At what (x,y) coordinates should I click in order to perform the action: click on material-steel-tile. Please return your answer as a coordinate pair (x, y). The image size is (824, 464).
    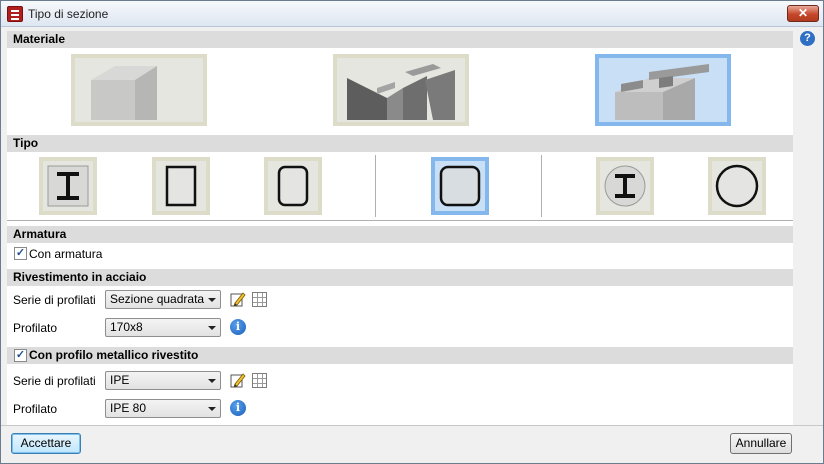
    Looking at the image, I should click on (401, 90).